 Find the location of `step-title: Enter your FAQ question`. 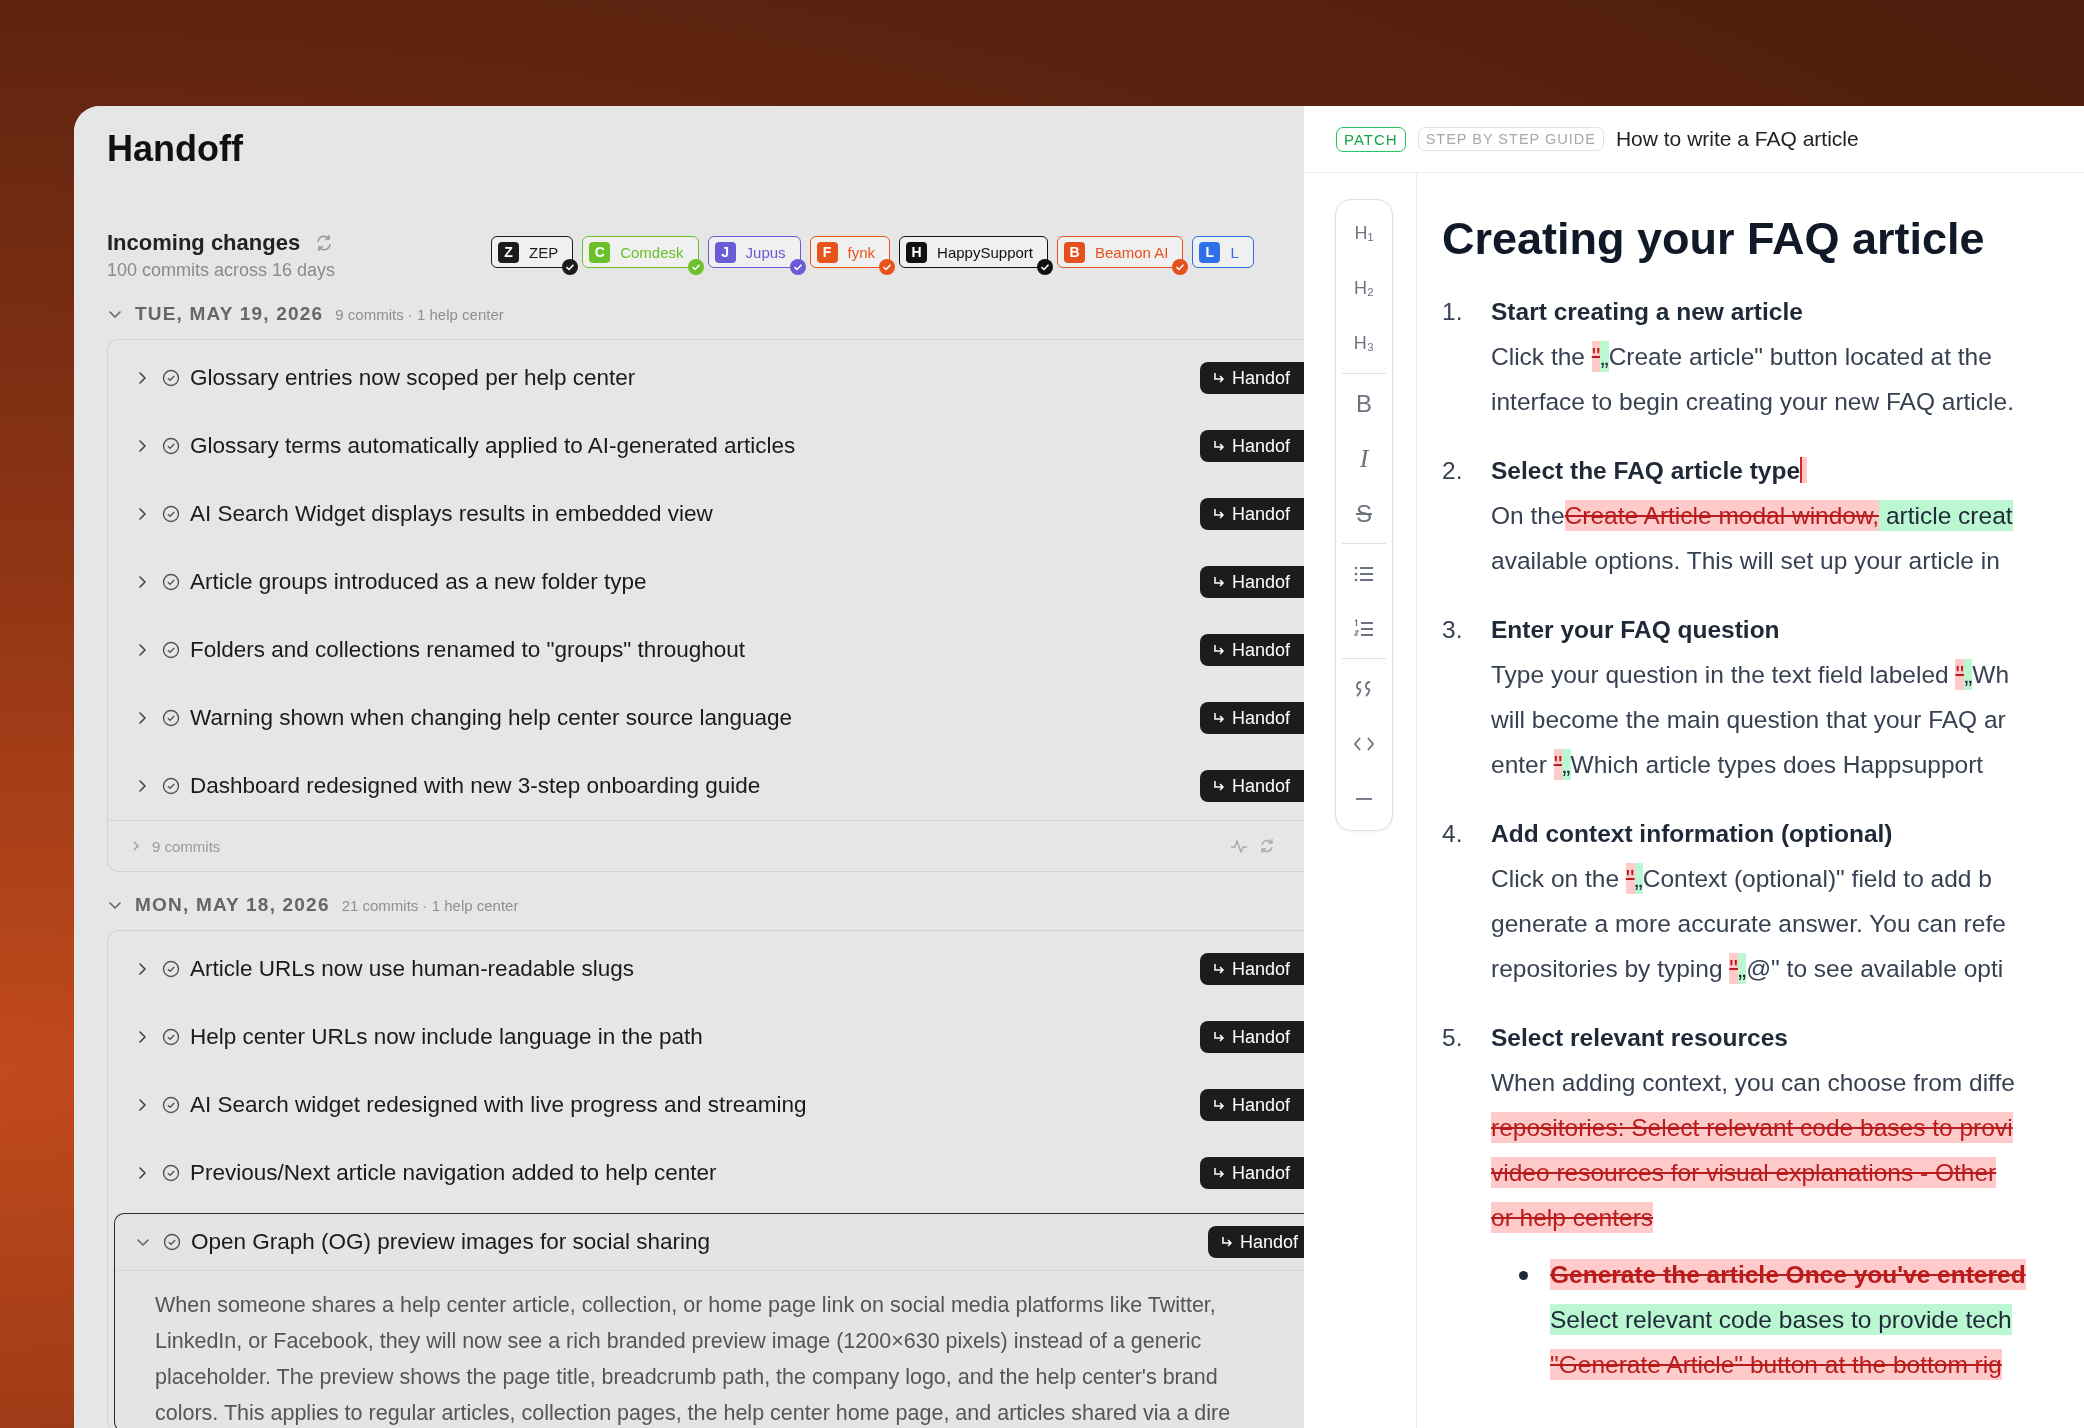

step-title: Enter your FAQ question is located at coordinates (1635, 629).